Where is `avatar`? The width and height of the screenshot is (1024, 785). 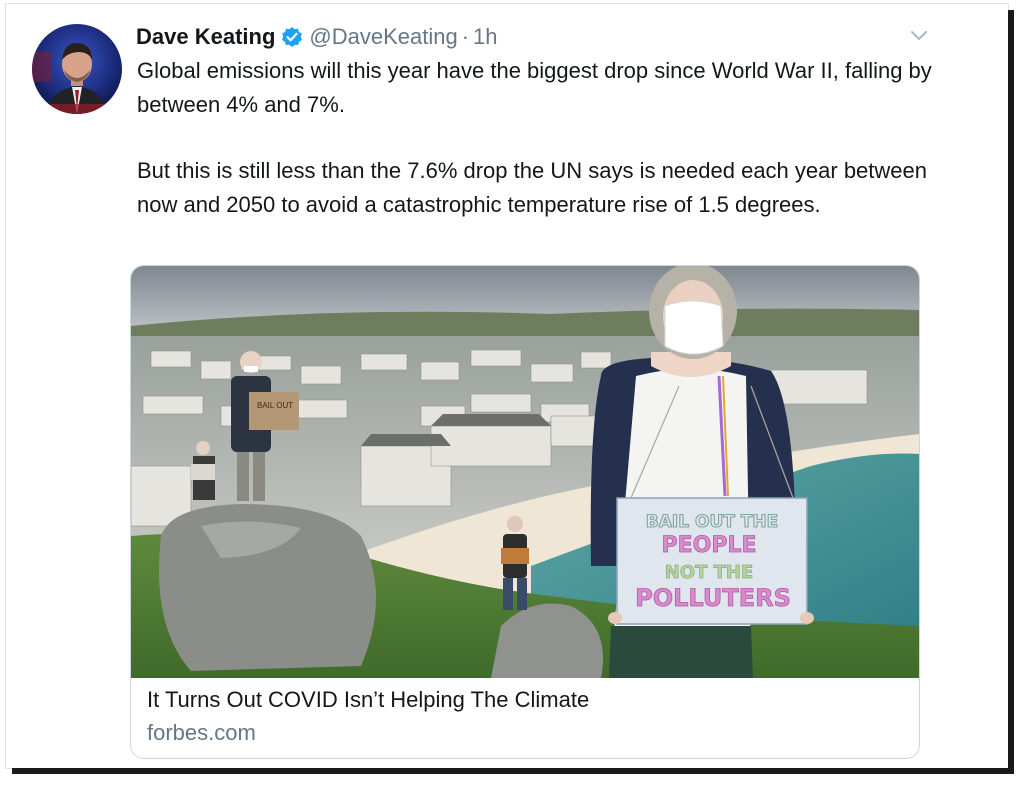 avatar is located at coordinates (77, 69).